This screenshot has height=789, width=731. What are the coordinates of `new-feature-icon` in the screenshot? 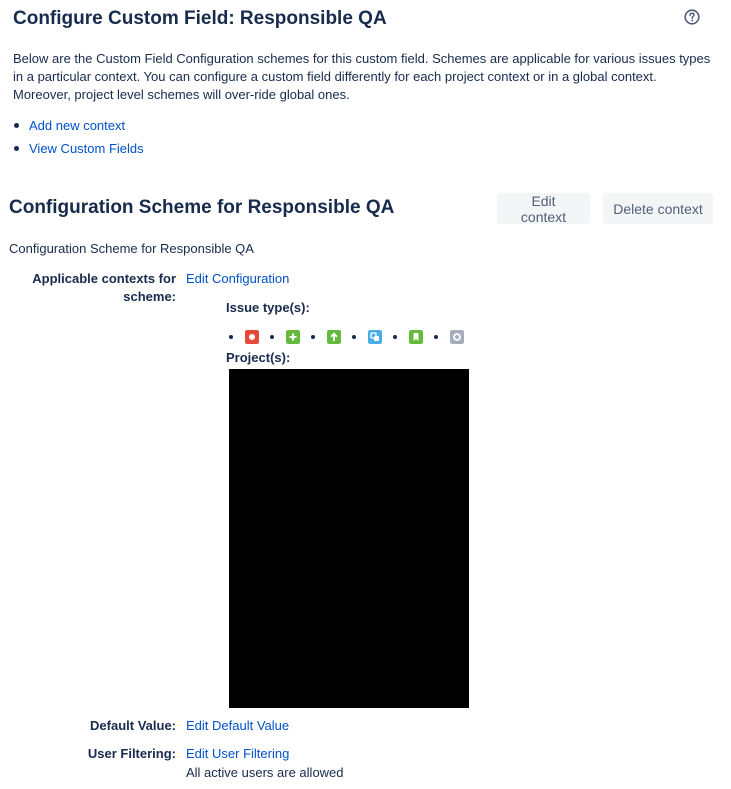 It's located at (293, 337).